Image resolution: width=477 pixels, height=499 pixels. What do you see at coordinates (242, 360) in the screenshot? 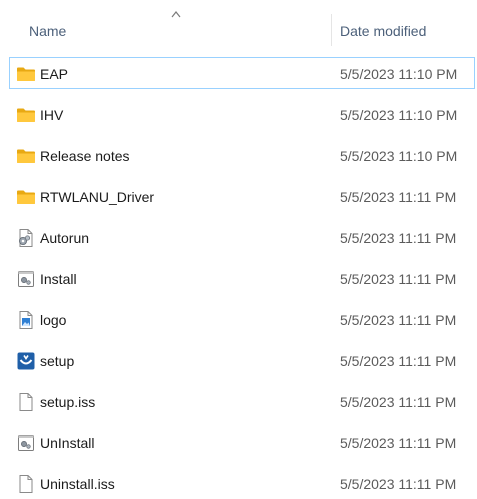
I see `file-row-setup: setup 5/5/2023 11:11 PM` at bounding box center [242, 360].